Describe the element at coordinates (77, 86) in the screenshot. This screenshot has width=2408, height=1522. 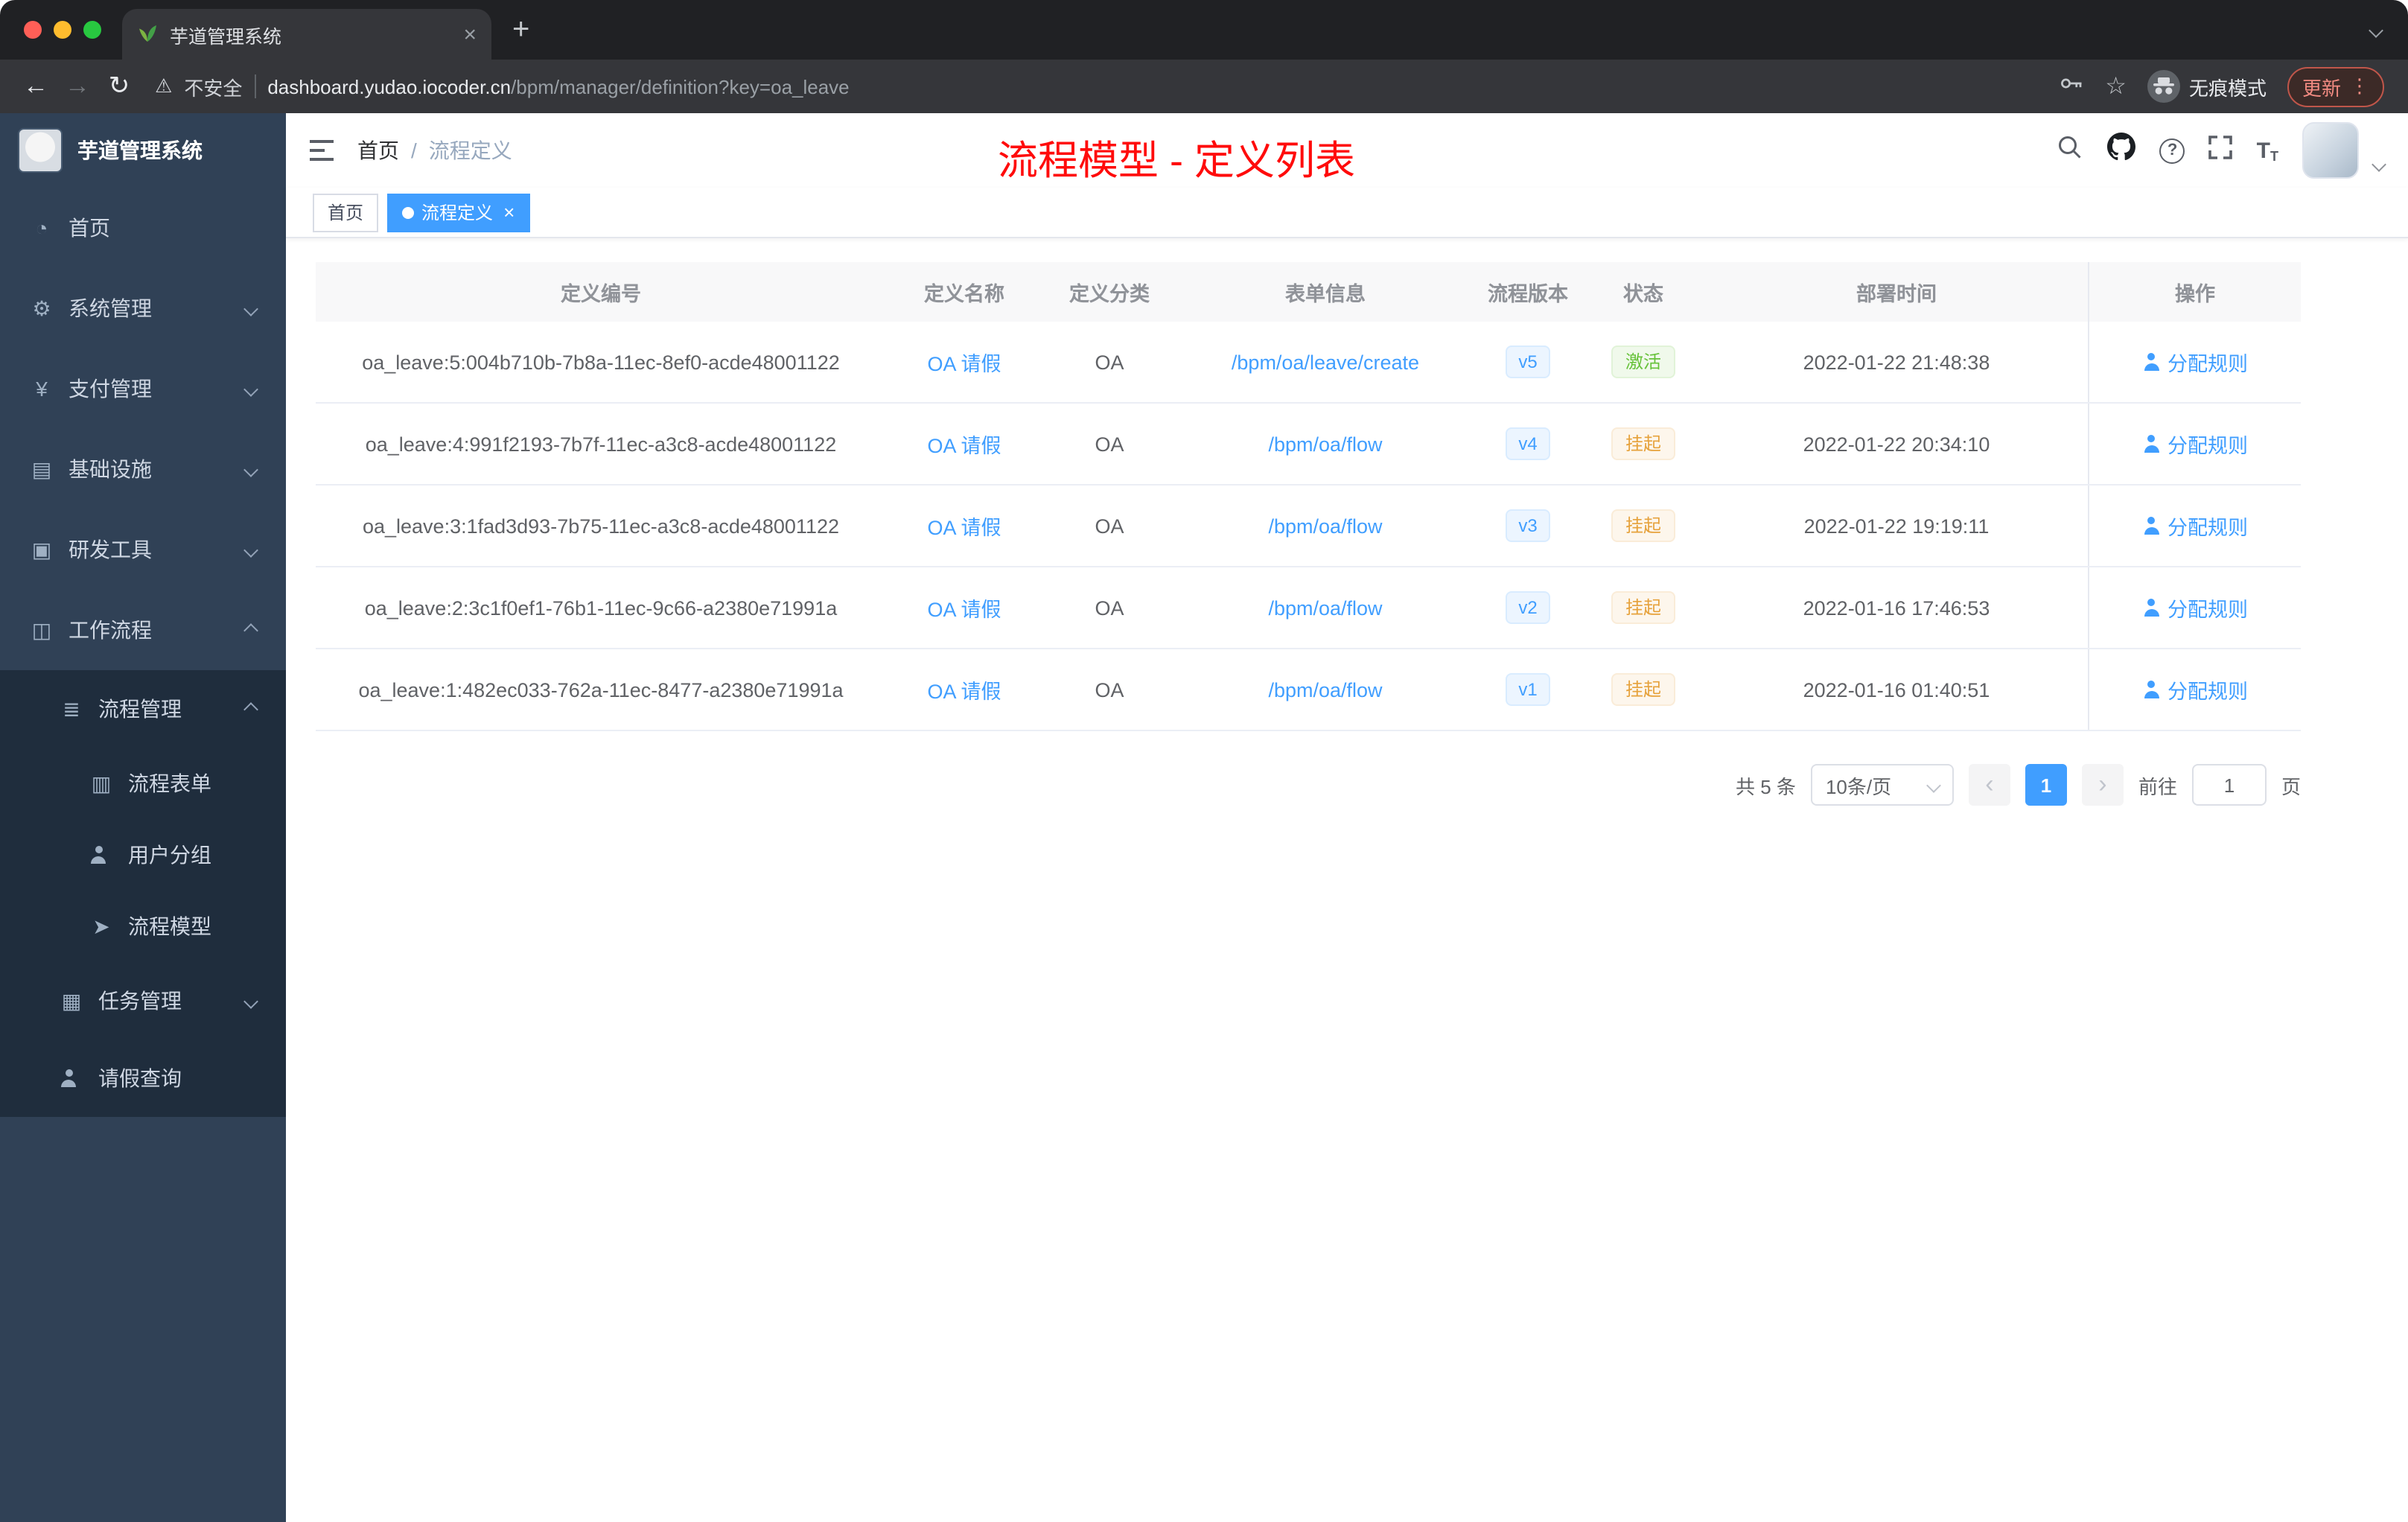
I see `forward-icon: →` at that location.